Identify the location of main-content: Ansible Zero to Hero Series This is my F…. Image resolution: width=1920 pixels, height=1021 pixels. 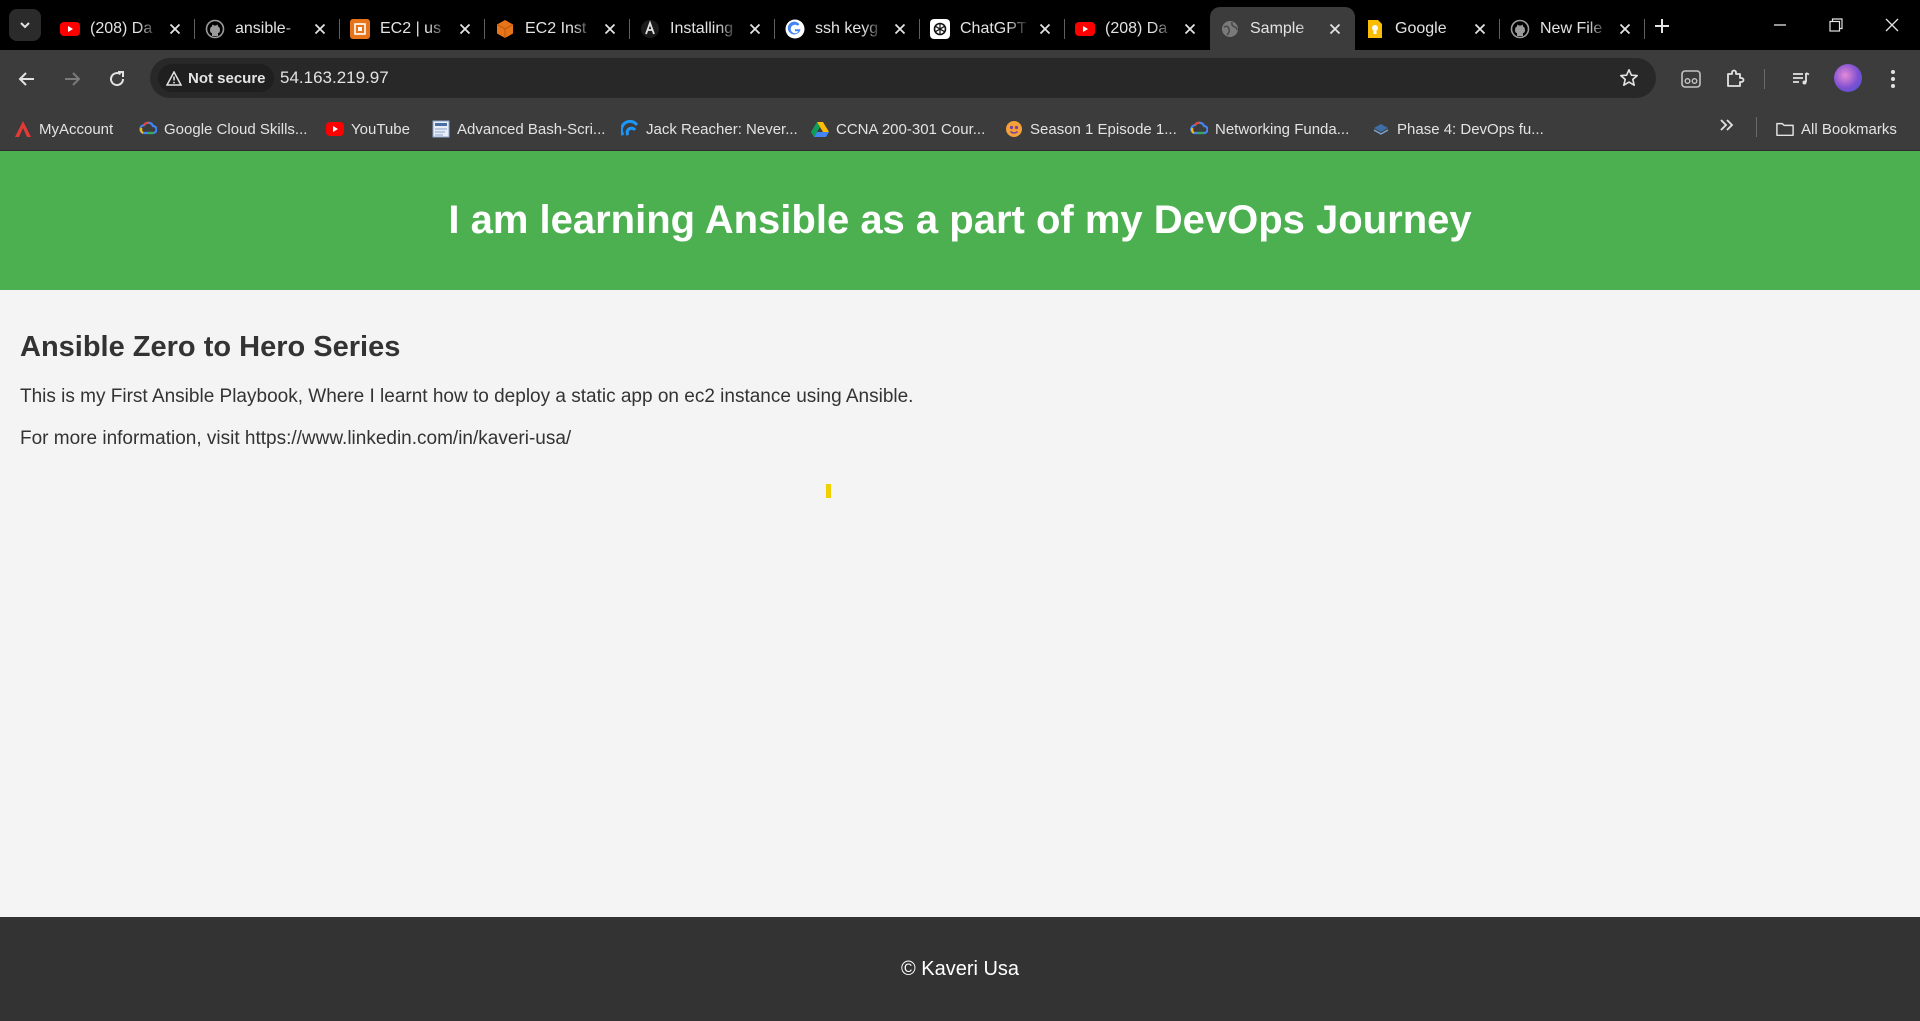
(466, 400).